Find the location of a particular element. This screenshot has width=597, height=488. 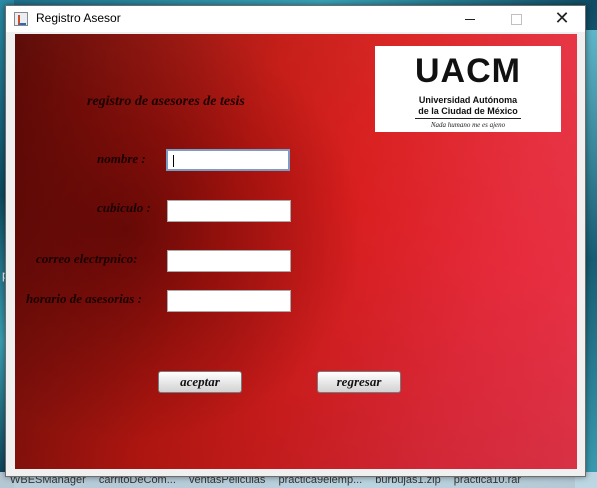

close-button: ✕ is located at coordinates (562, 19).